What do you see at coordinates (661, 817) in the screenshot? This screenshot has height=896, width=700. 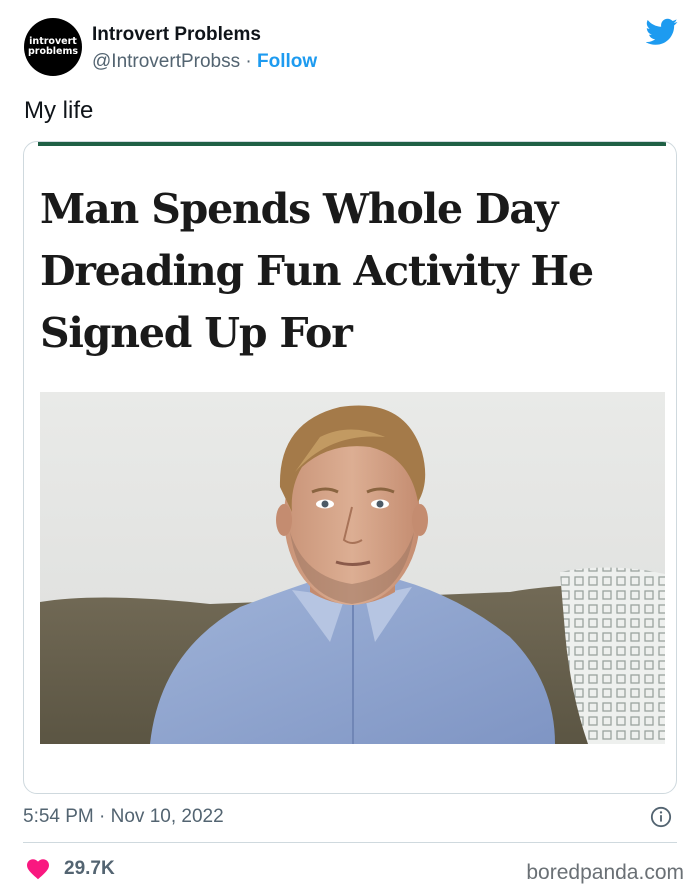 I see `info-icon` at bounding box center [661, 817].